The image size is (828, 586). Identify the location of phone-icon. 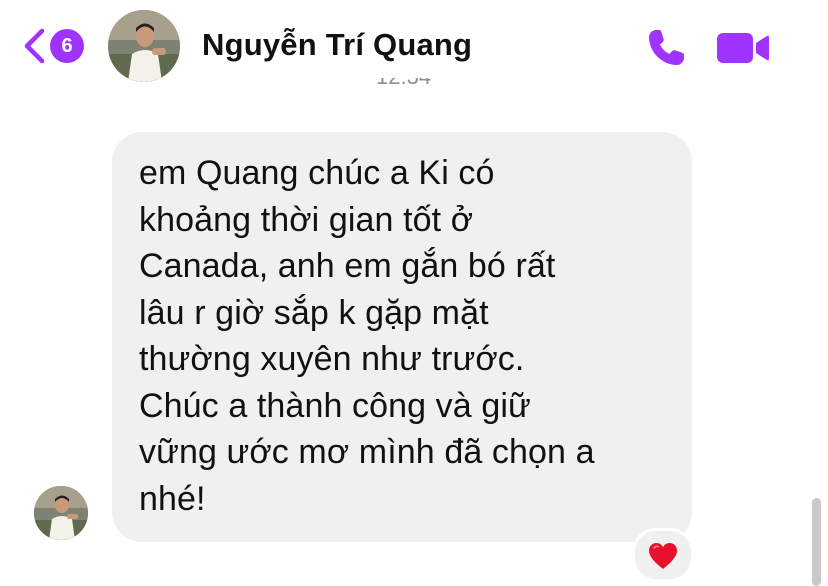
(666, 47).